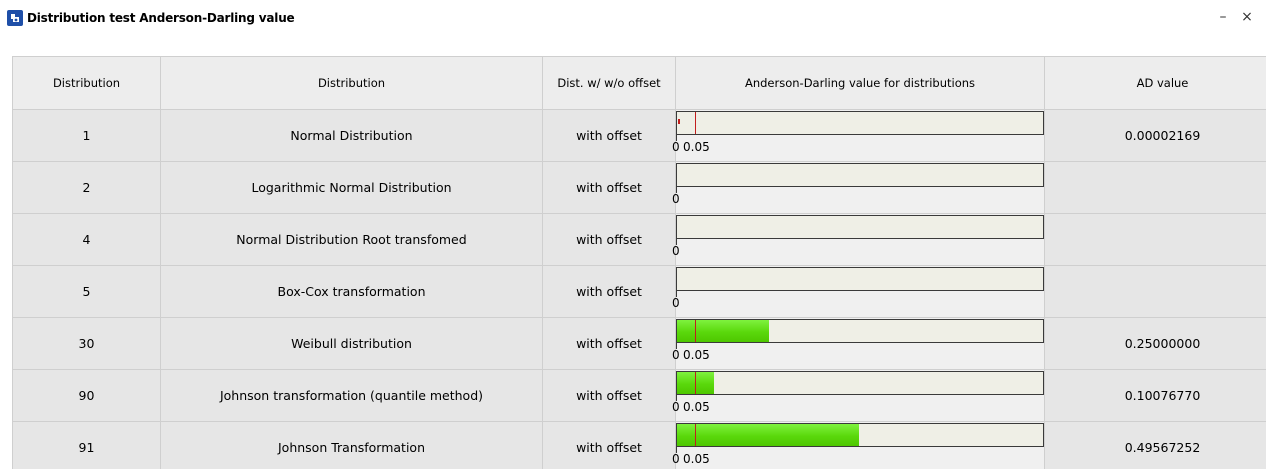  What do you see at coordinates (87, 136) in the screenshot?
I see `distribution-id-cell: 1` at bounding box center [87, 136].